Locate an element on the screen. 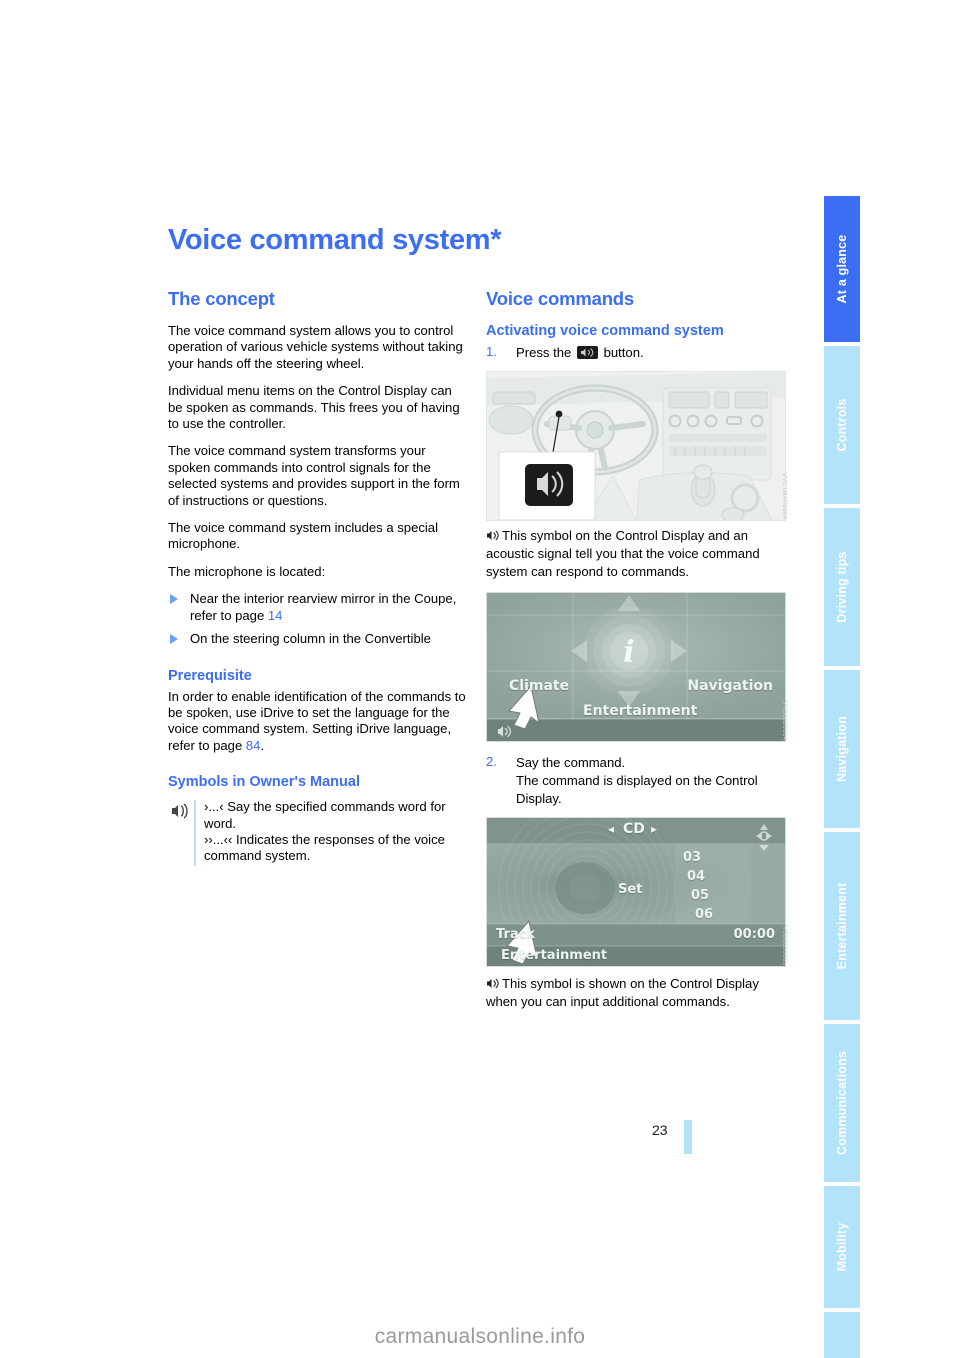  cd-track-label: Track is located at coordinates (515, 934).